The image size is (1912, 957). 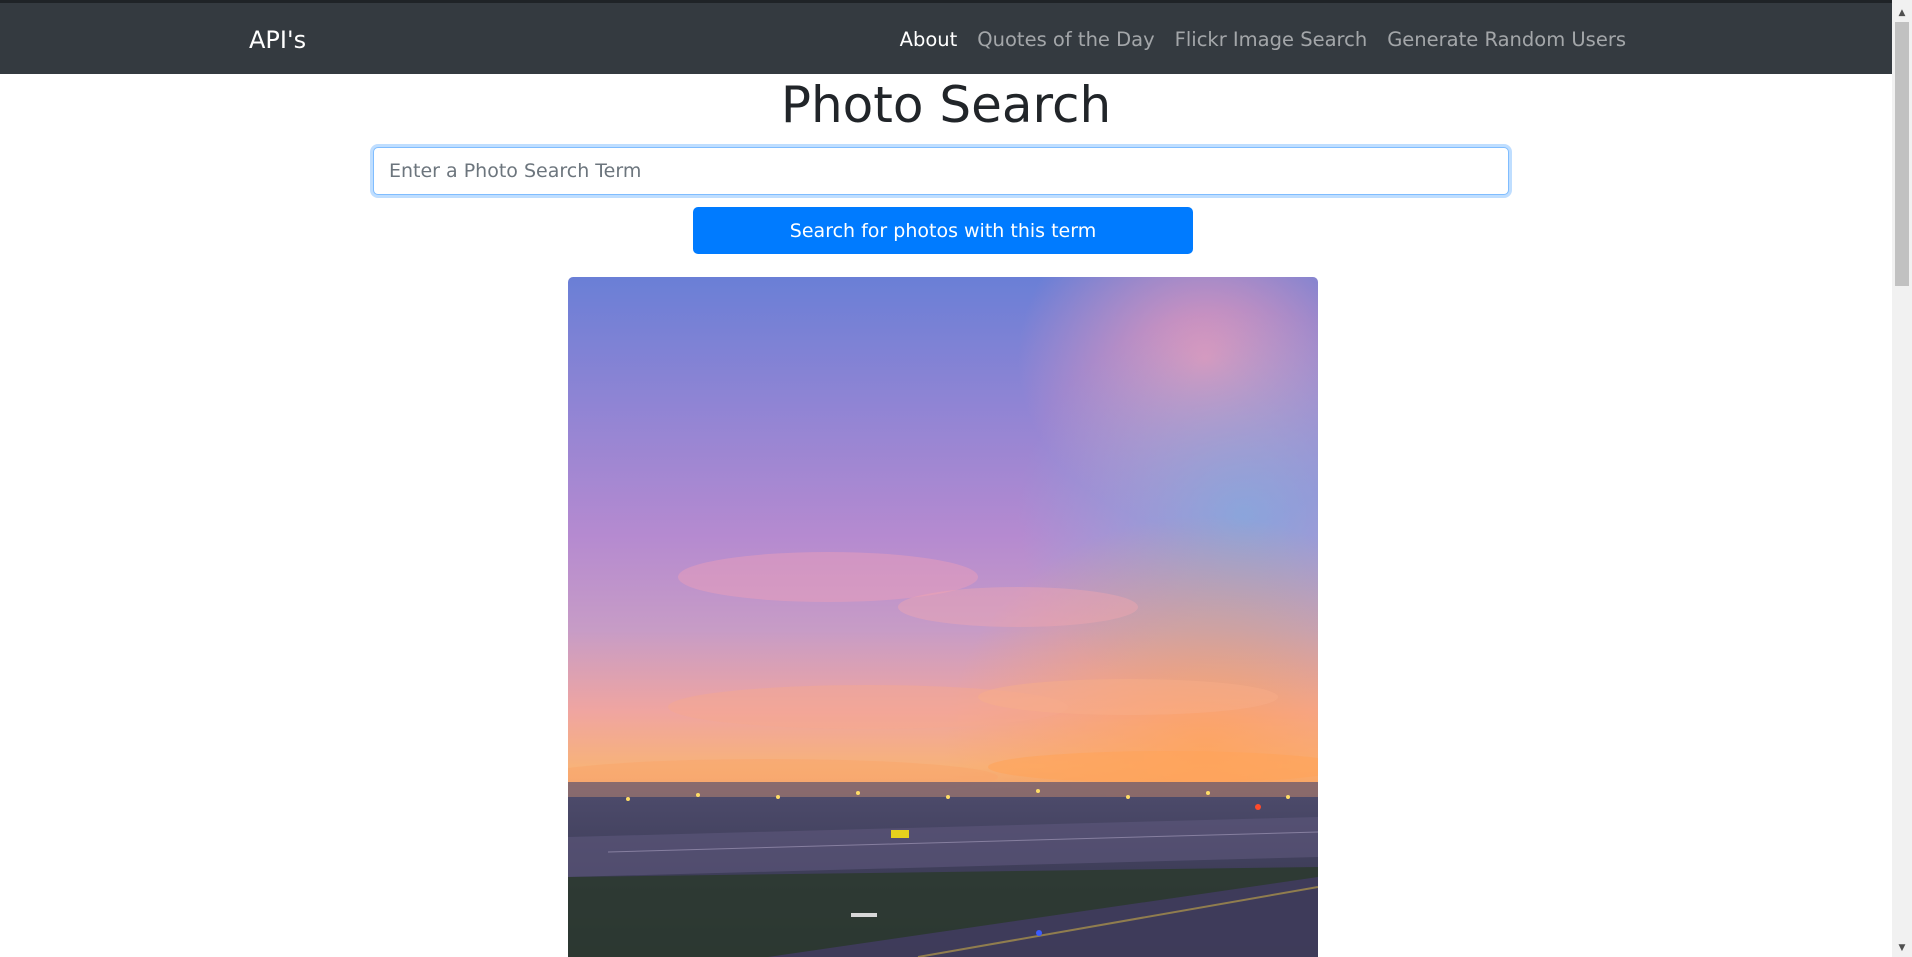 I want to click on nav-link-quotes-of-the-day: Quotes of the Day, so click(x=1065, y=40).